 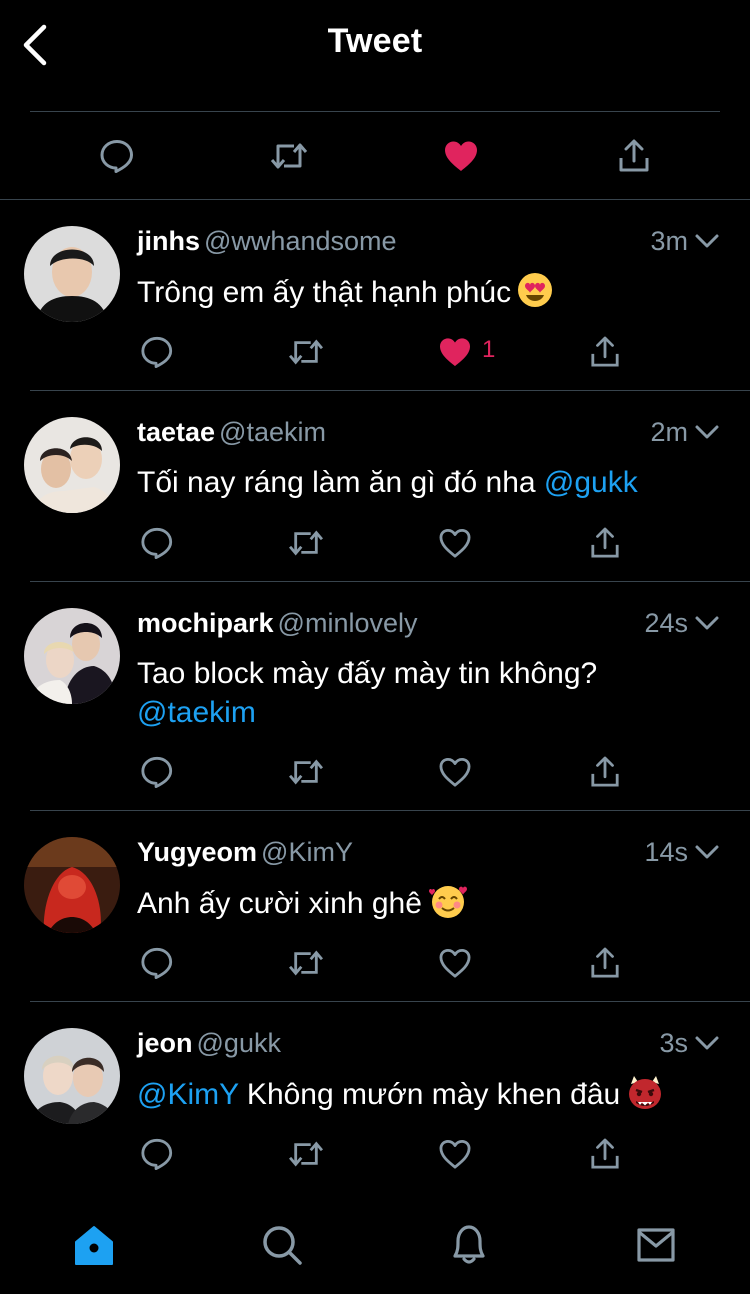 I want to click on ogre-emoji, so click(x=645, y=1092).